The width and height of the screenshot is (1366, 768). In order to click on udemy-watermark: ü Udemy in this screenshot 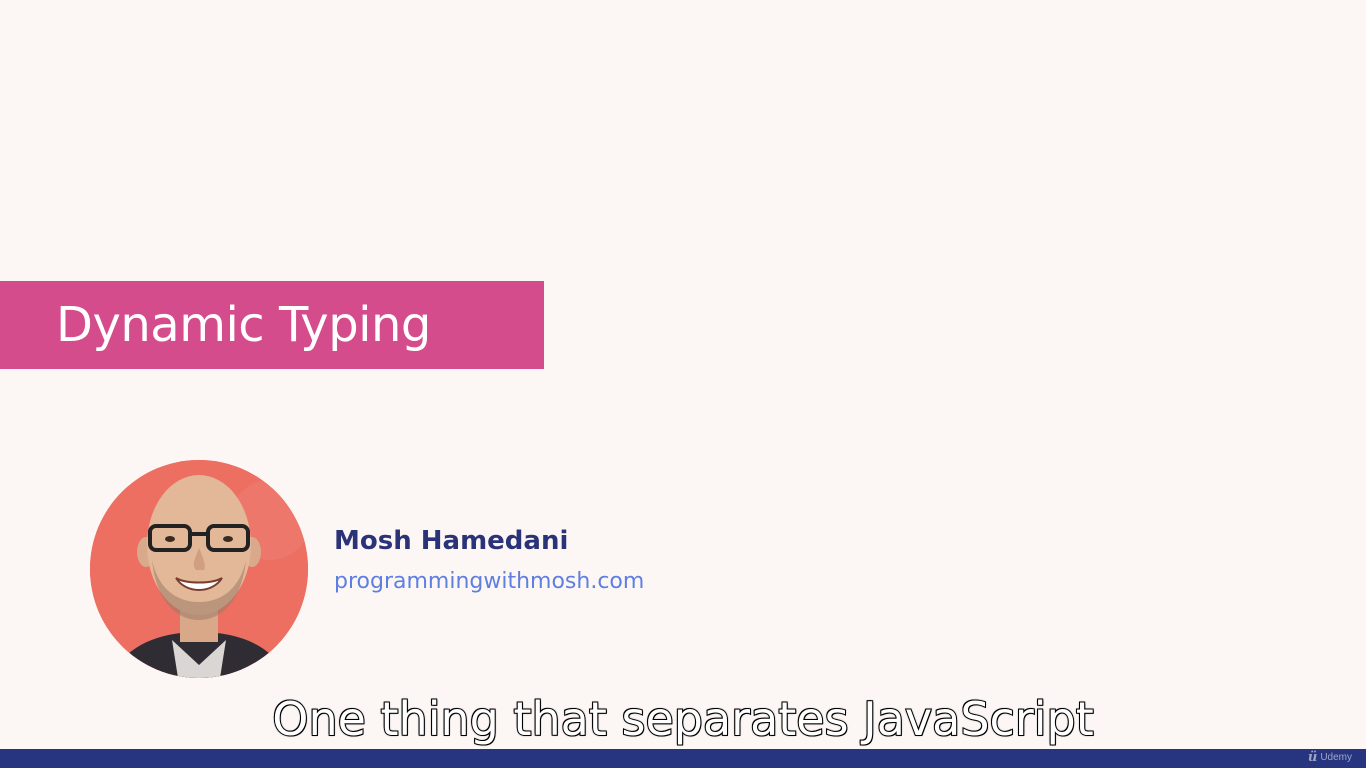, I will do `click(1330, 758)`.